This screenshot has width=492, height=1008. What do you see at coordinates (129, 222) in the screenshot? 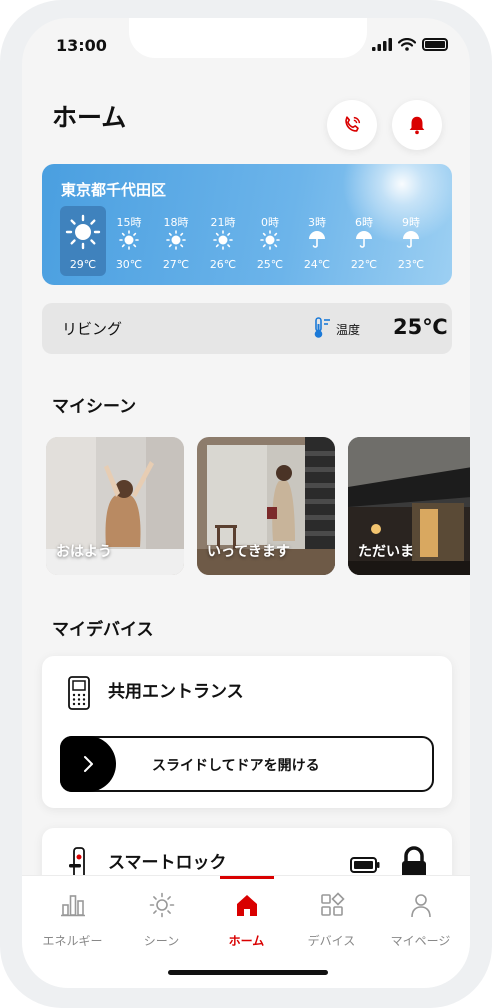
I see `hour-label: 15時` at bounding box center [129, 222].